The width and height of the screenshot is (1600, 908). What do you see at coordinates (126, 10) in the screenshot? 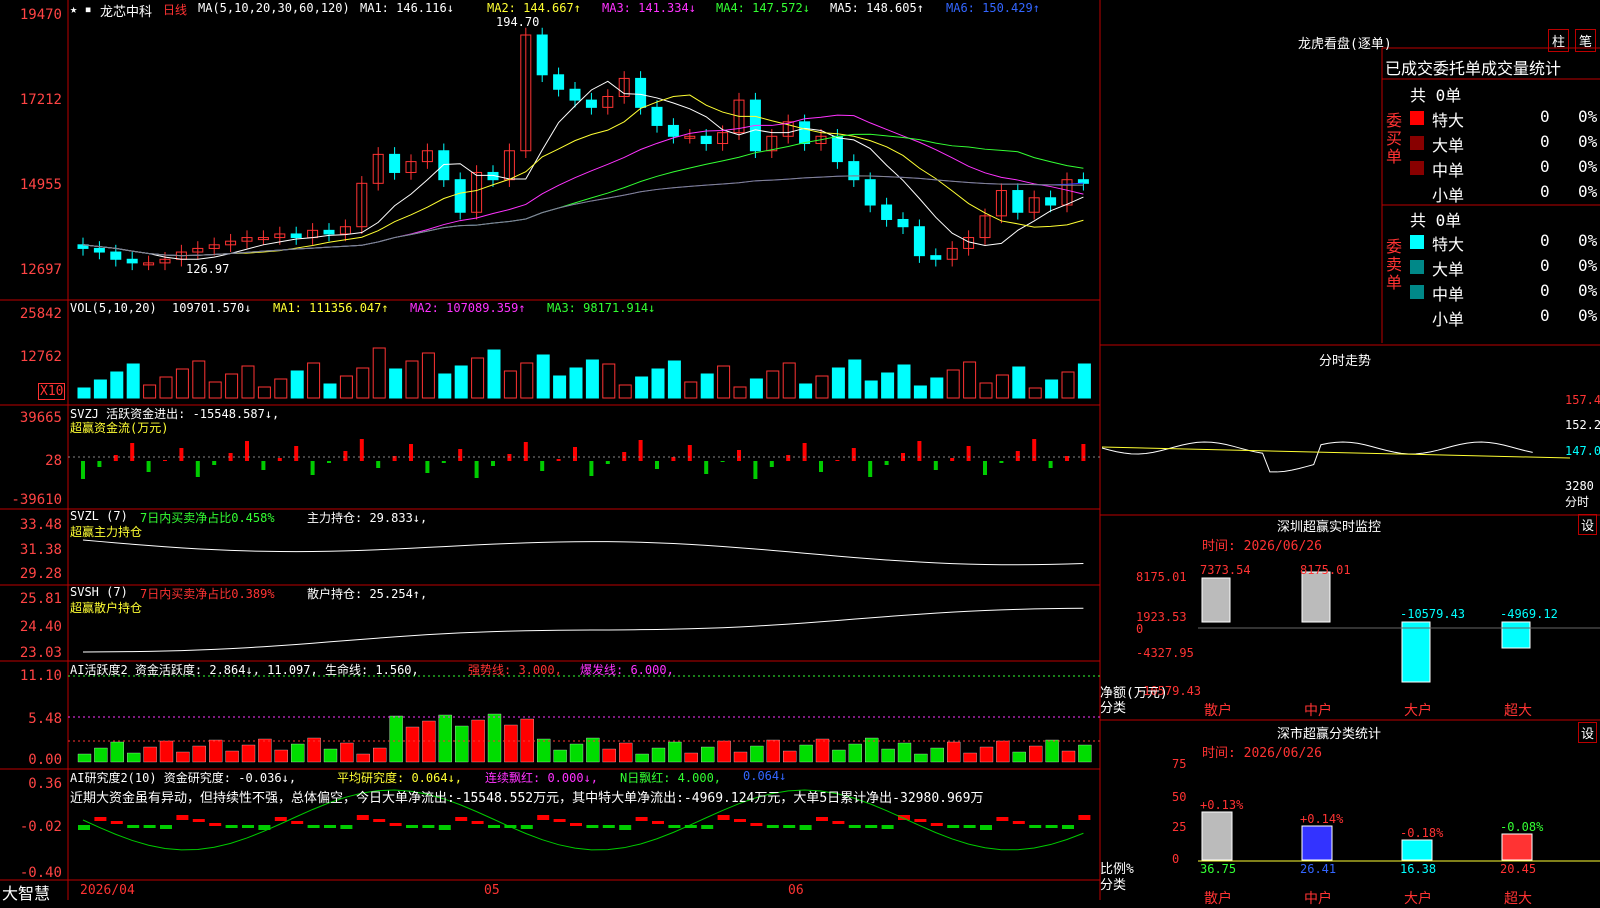
I see `stock-name: 龙芯中科` at bounding box center [126, 10].